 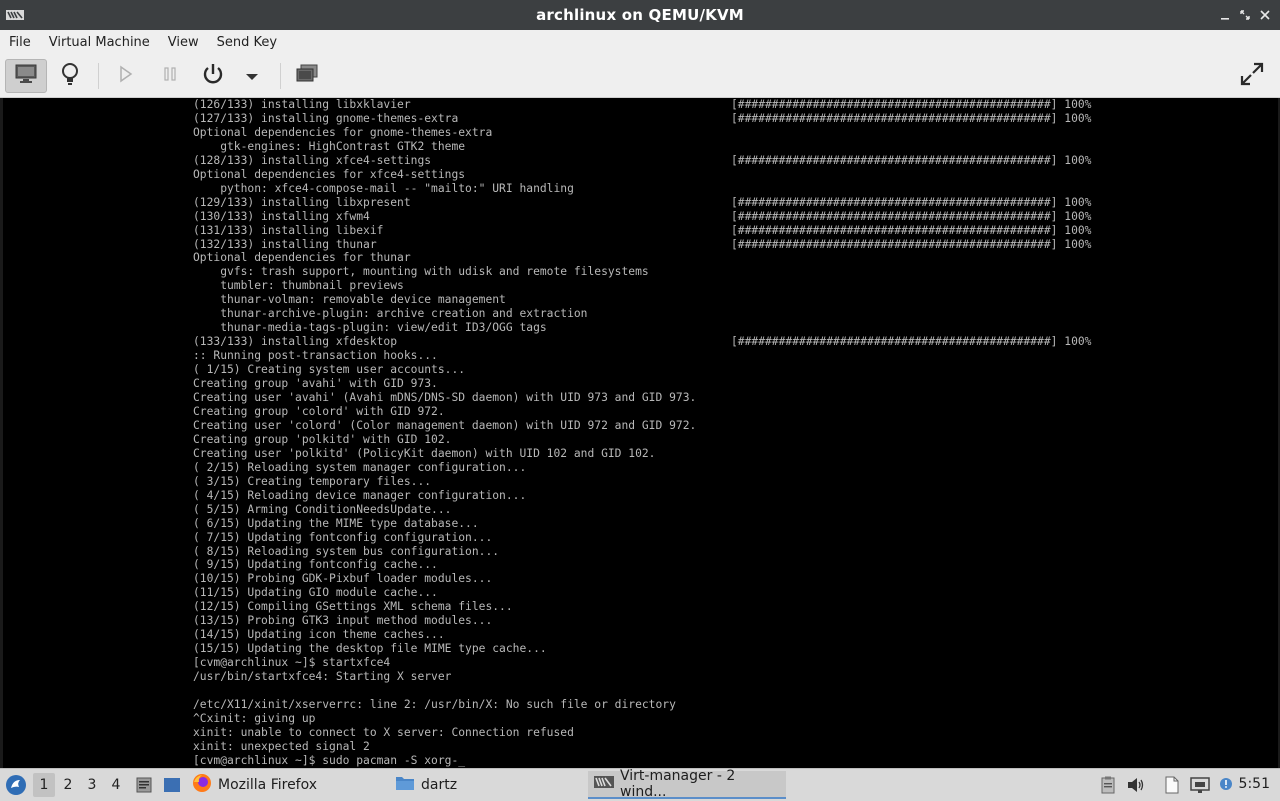 What do you see at coordinates (20, 43) in the screenshot?
I see `menu-file: File` at bounding box center [20, 43].